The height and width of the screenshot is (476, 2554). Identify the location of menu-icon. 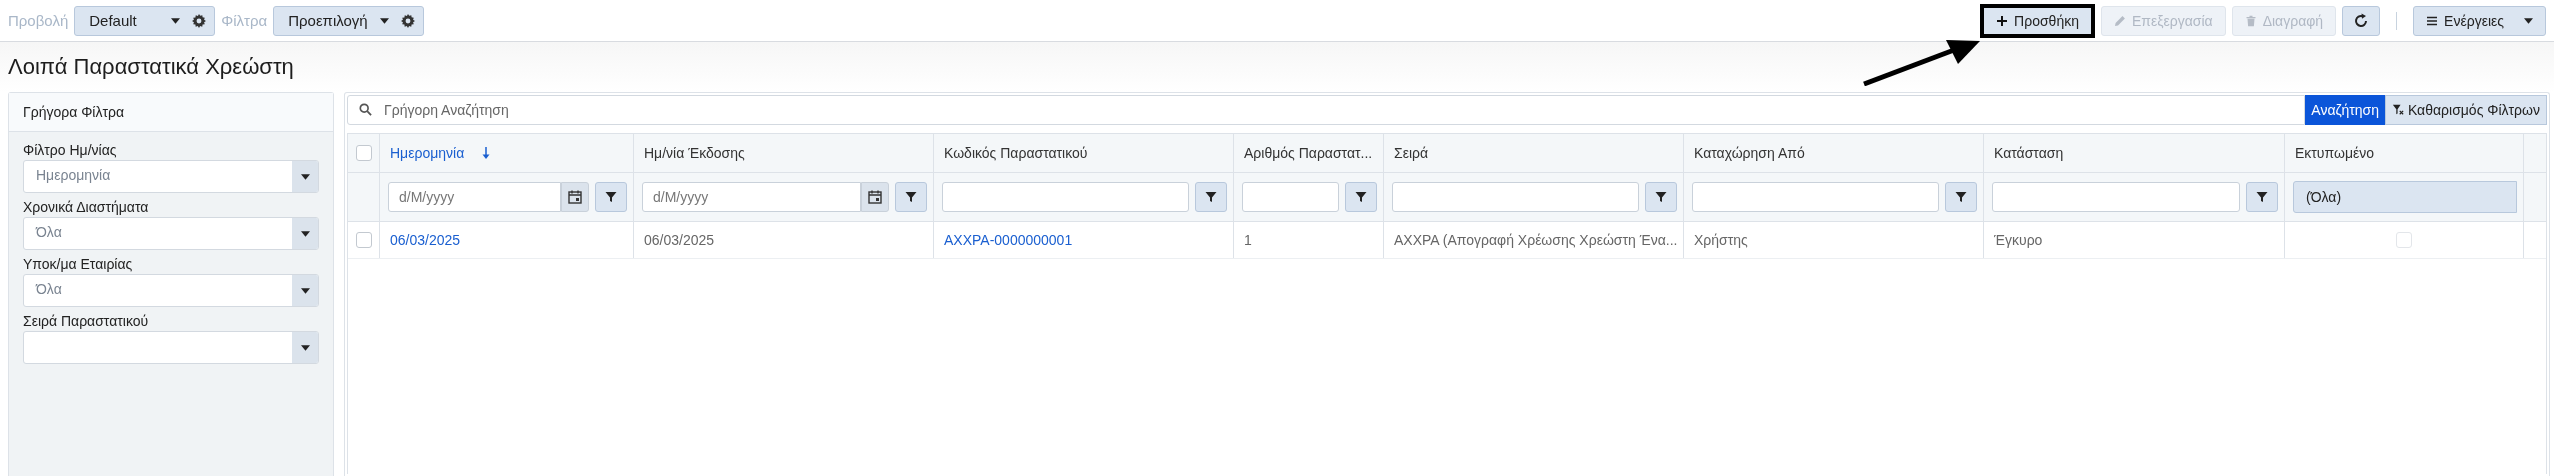
(2432, 20).